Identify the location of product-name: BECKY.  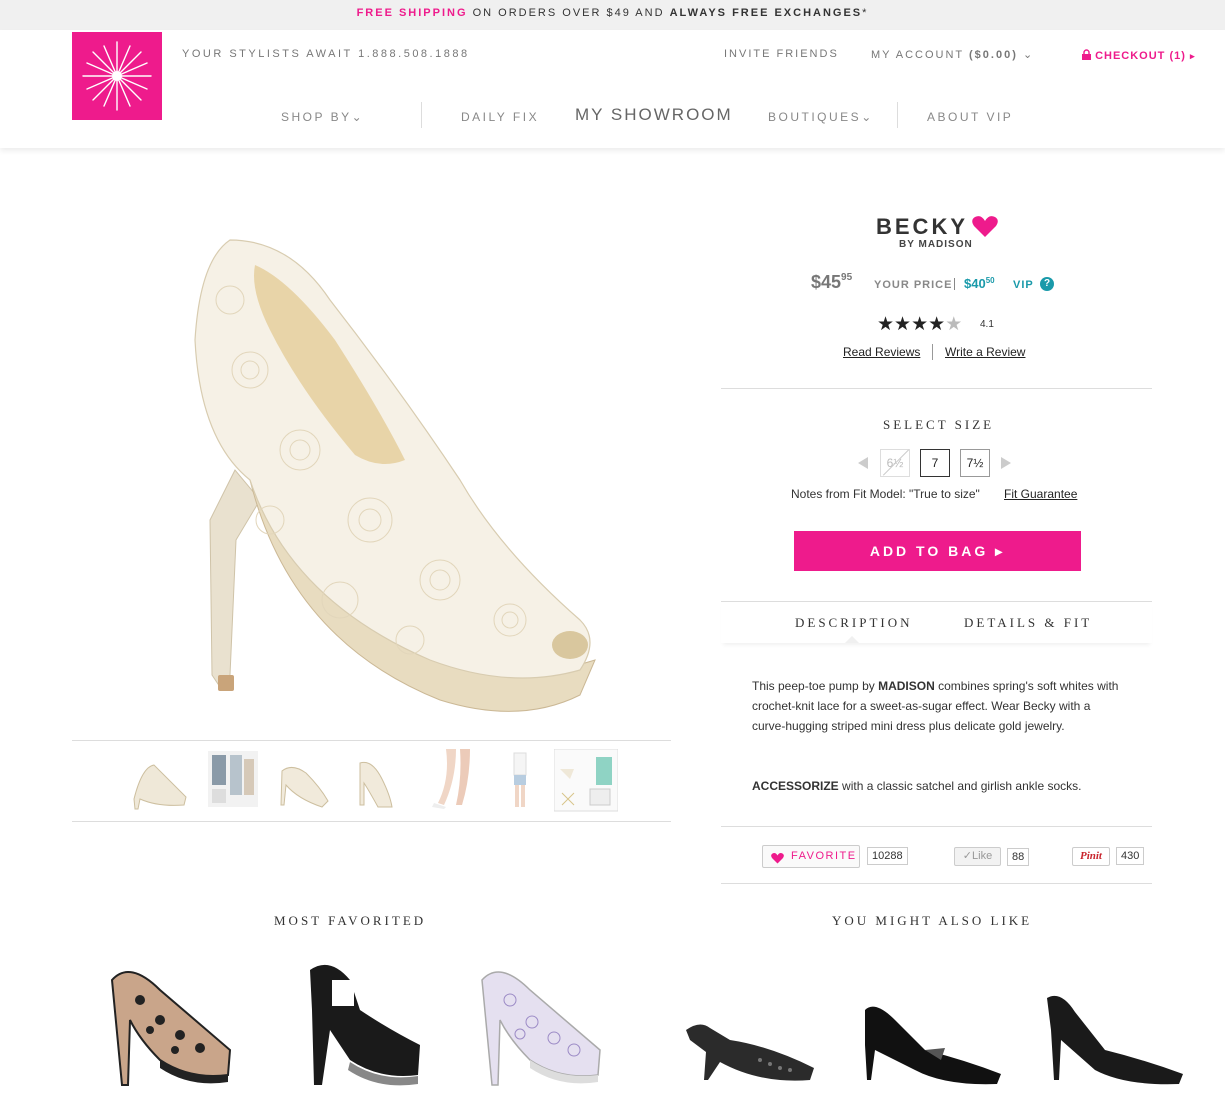
(922, 226).